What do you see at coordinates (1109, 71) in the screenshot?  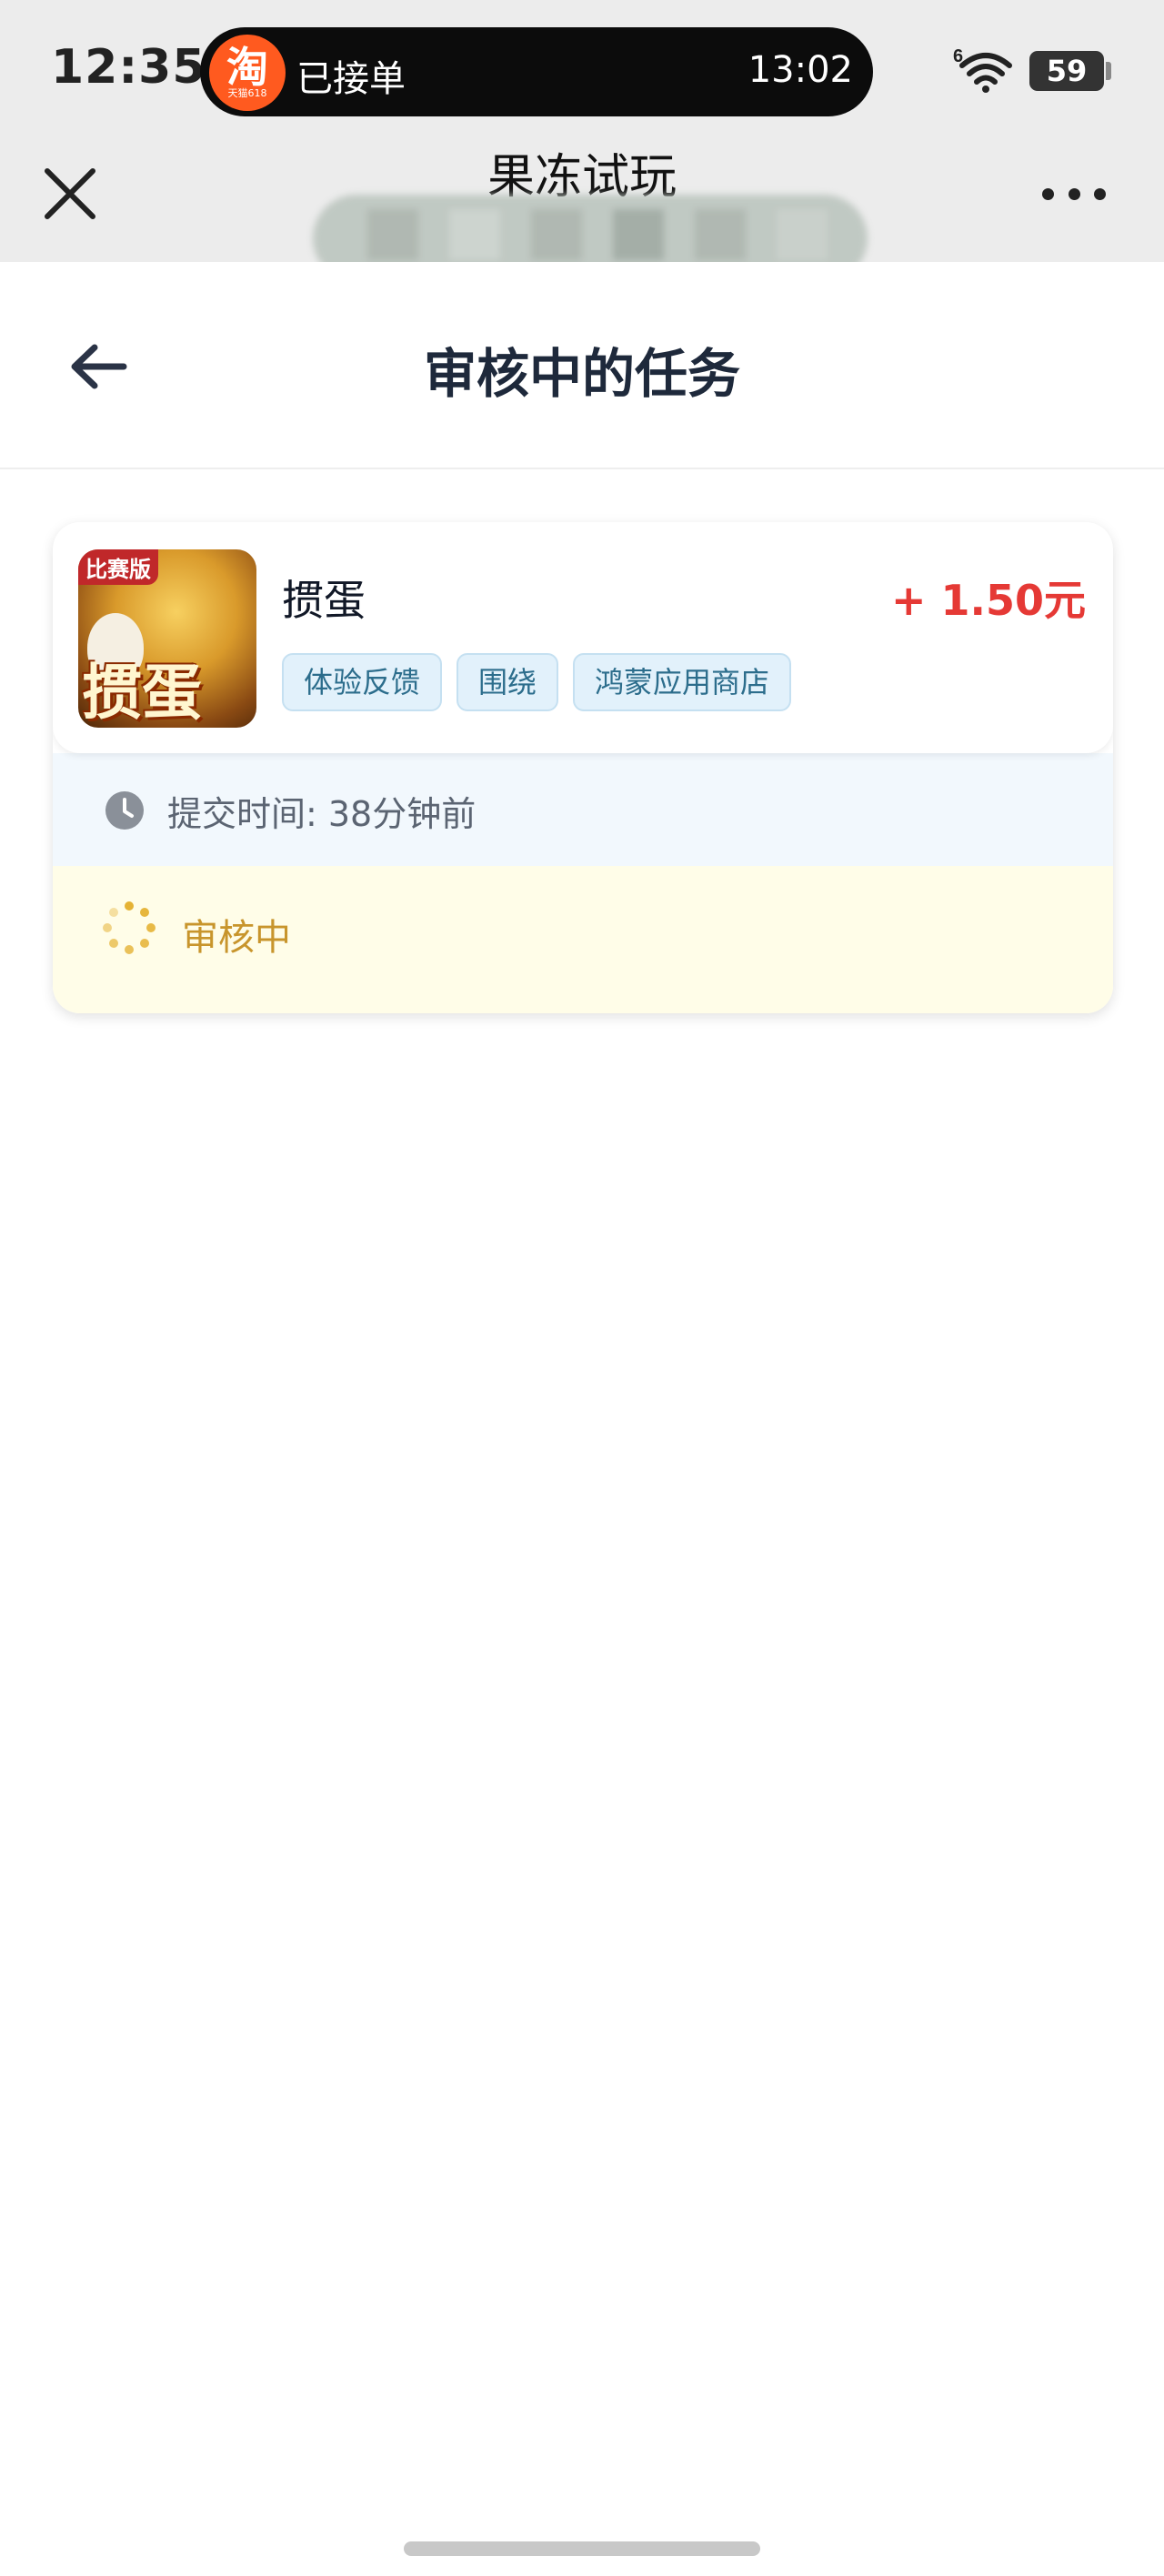 I see `battery-tip` at bounding box center [1109, 71].